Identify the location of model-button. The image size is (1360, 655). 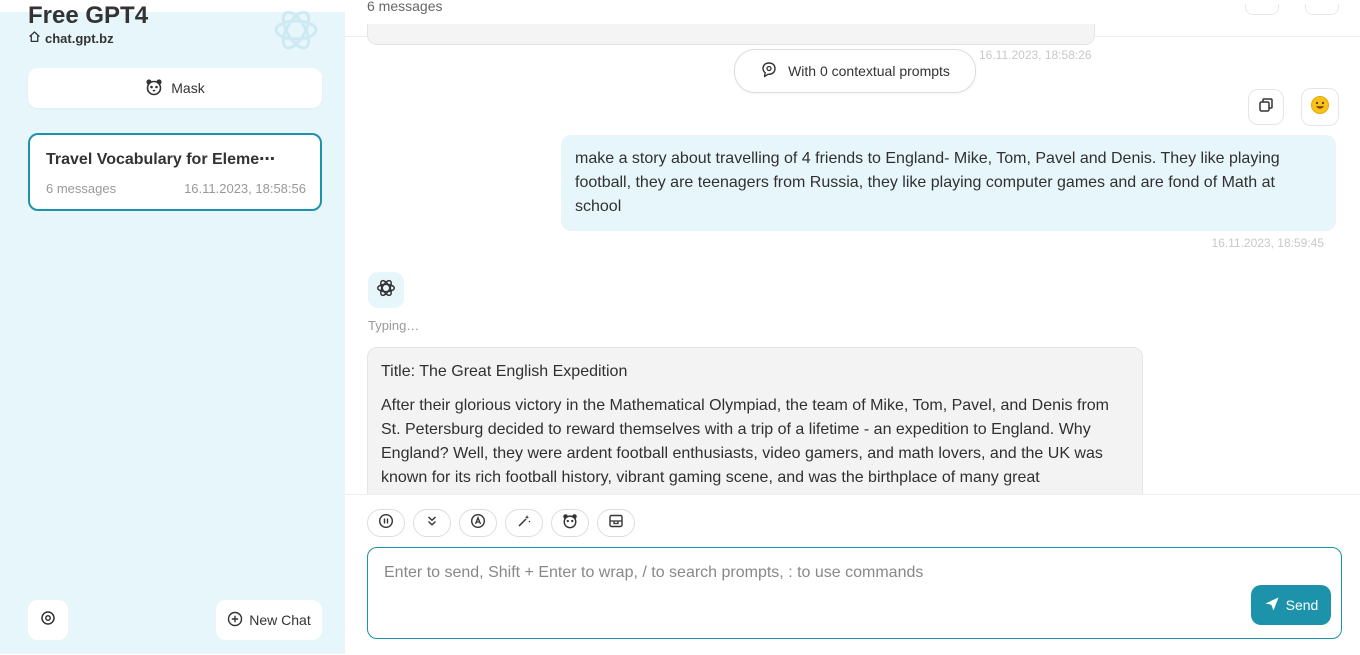
(478, 523).